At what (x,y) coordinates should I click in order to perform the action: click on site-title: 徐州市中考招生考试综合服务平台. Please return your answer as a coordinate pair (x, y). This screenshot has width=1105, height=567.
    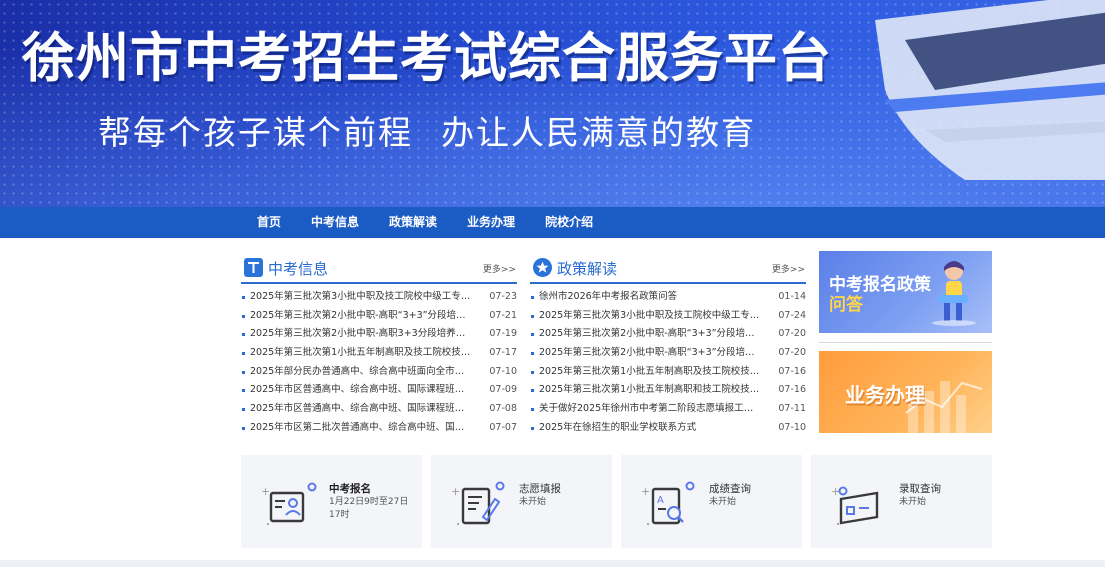
    Looking at the image, I should click on (427, 58).